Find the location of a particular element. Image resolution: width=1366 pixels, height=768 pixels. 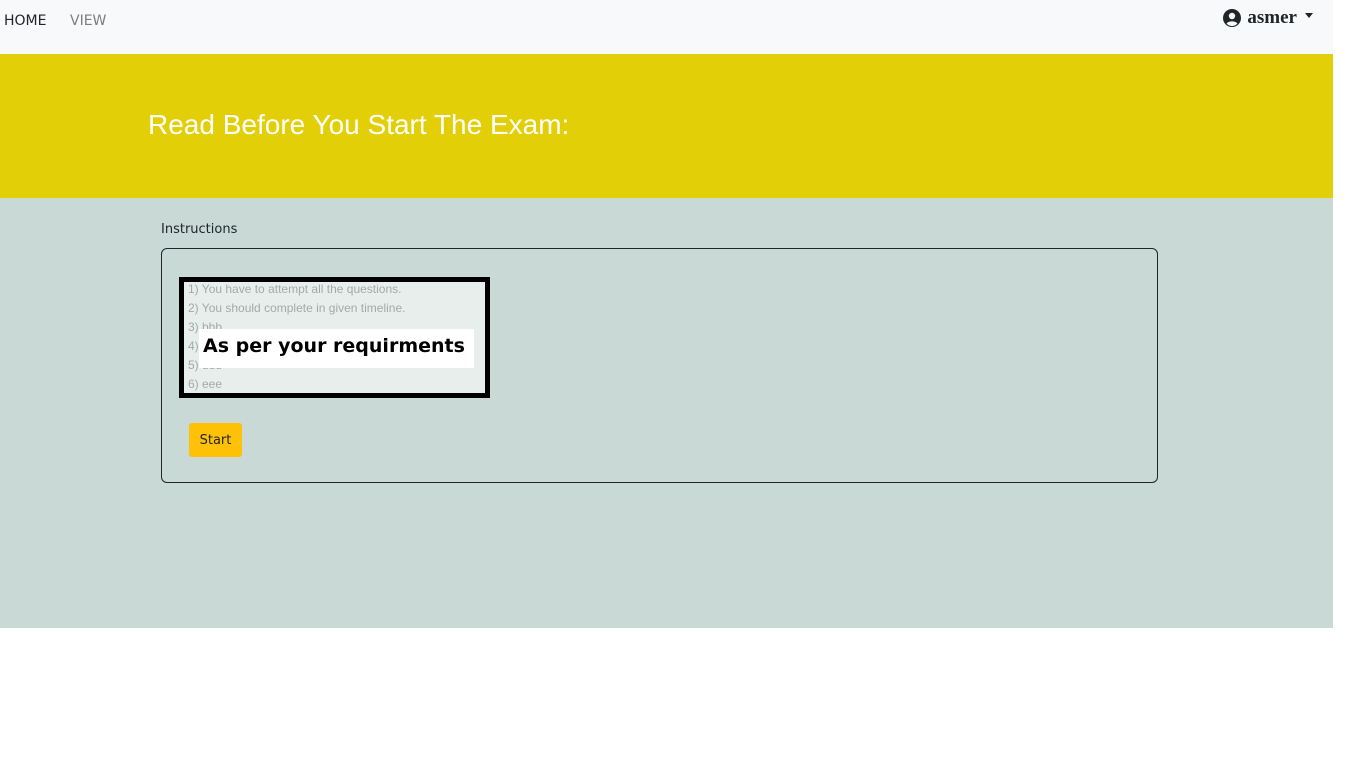

image-overlay-text: As per your requirments is located at coordinates (334, 346).